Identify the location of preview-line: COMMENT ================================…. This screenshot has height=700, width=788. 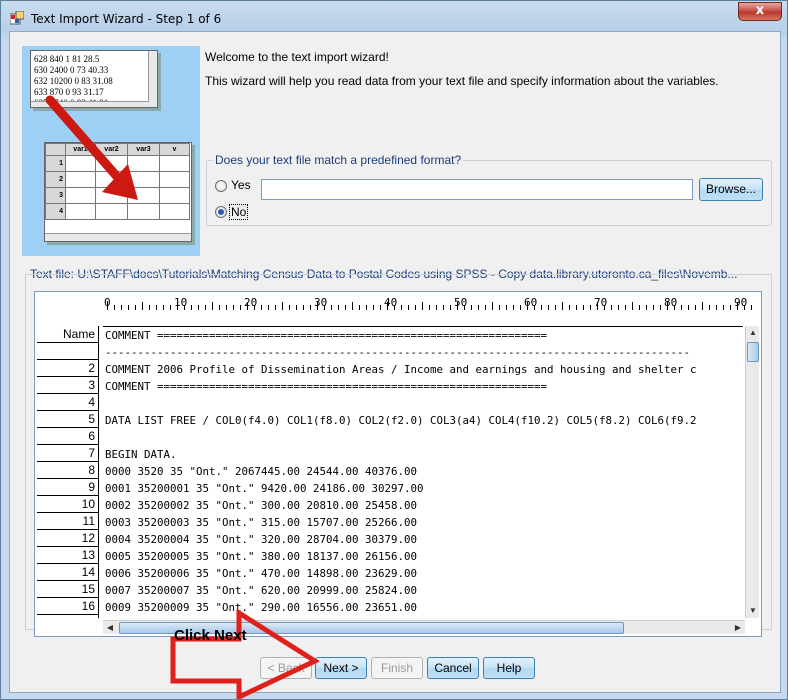
(326, 335).